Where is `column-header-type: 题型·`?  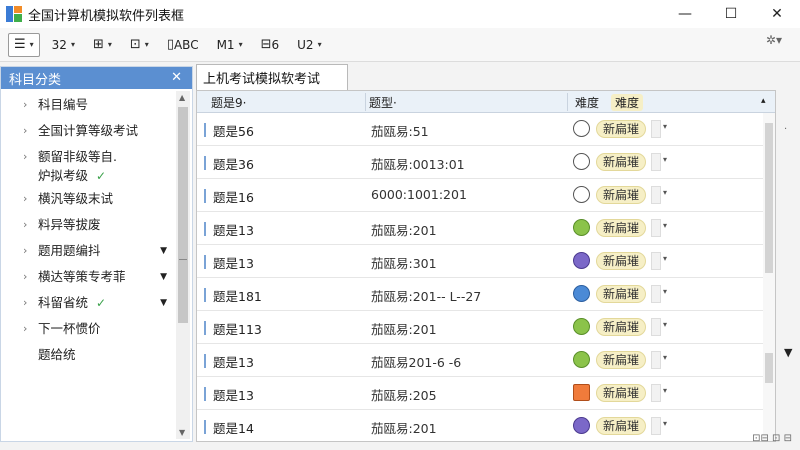 column-header-type: 题型· is located at coordinates (383, 102).